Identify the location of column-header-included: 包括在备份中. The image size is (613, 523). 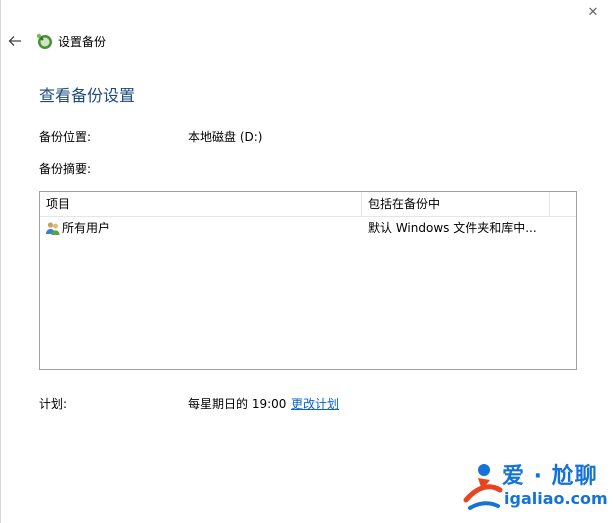
(456, 204).